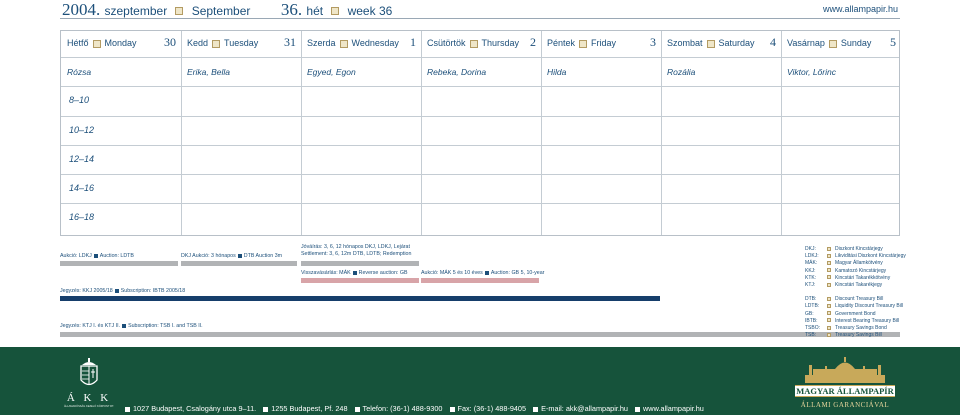 The height and width of the screenshot is (415, 960). I want to click on legend-value: Government Bond, so click(855, 313).